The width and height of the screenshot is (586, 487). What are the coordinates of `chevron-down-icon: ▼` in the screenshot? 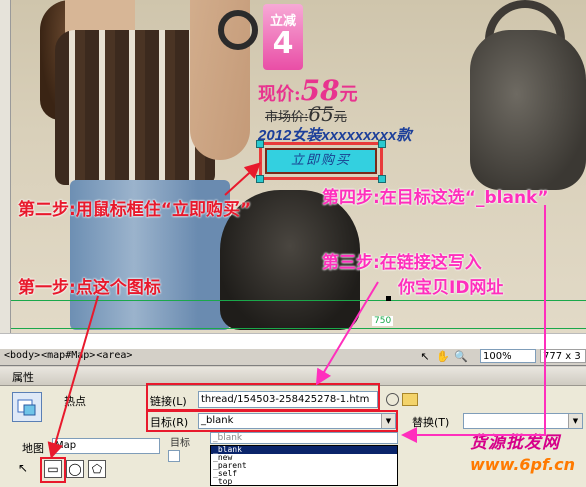 It's located at (575, 421).